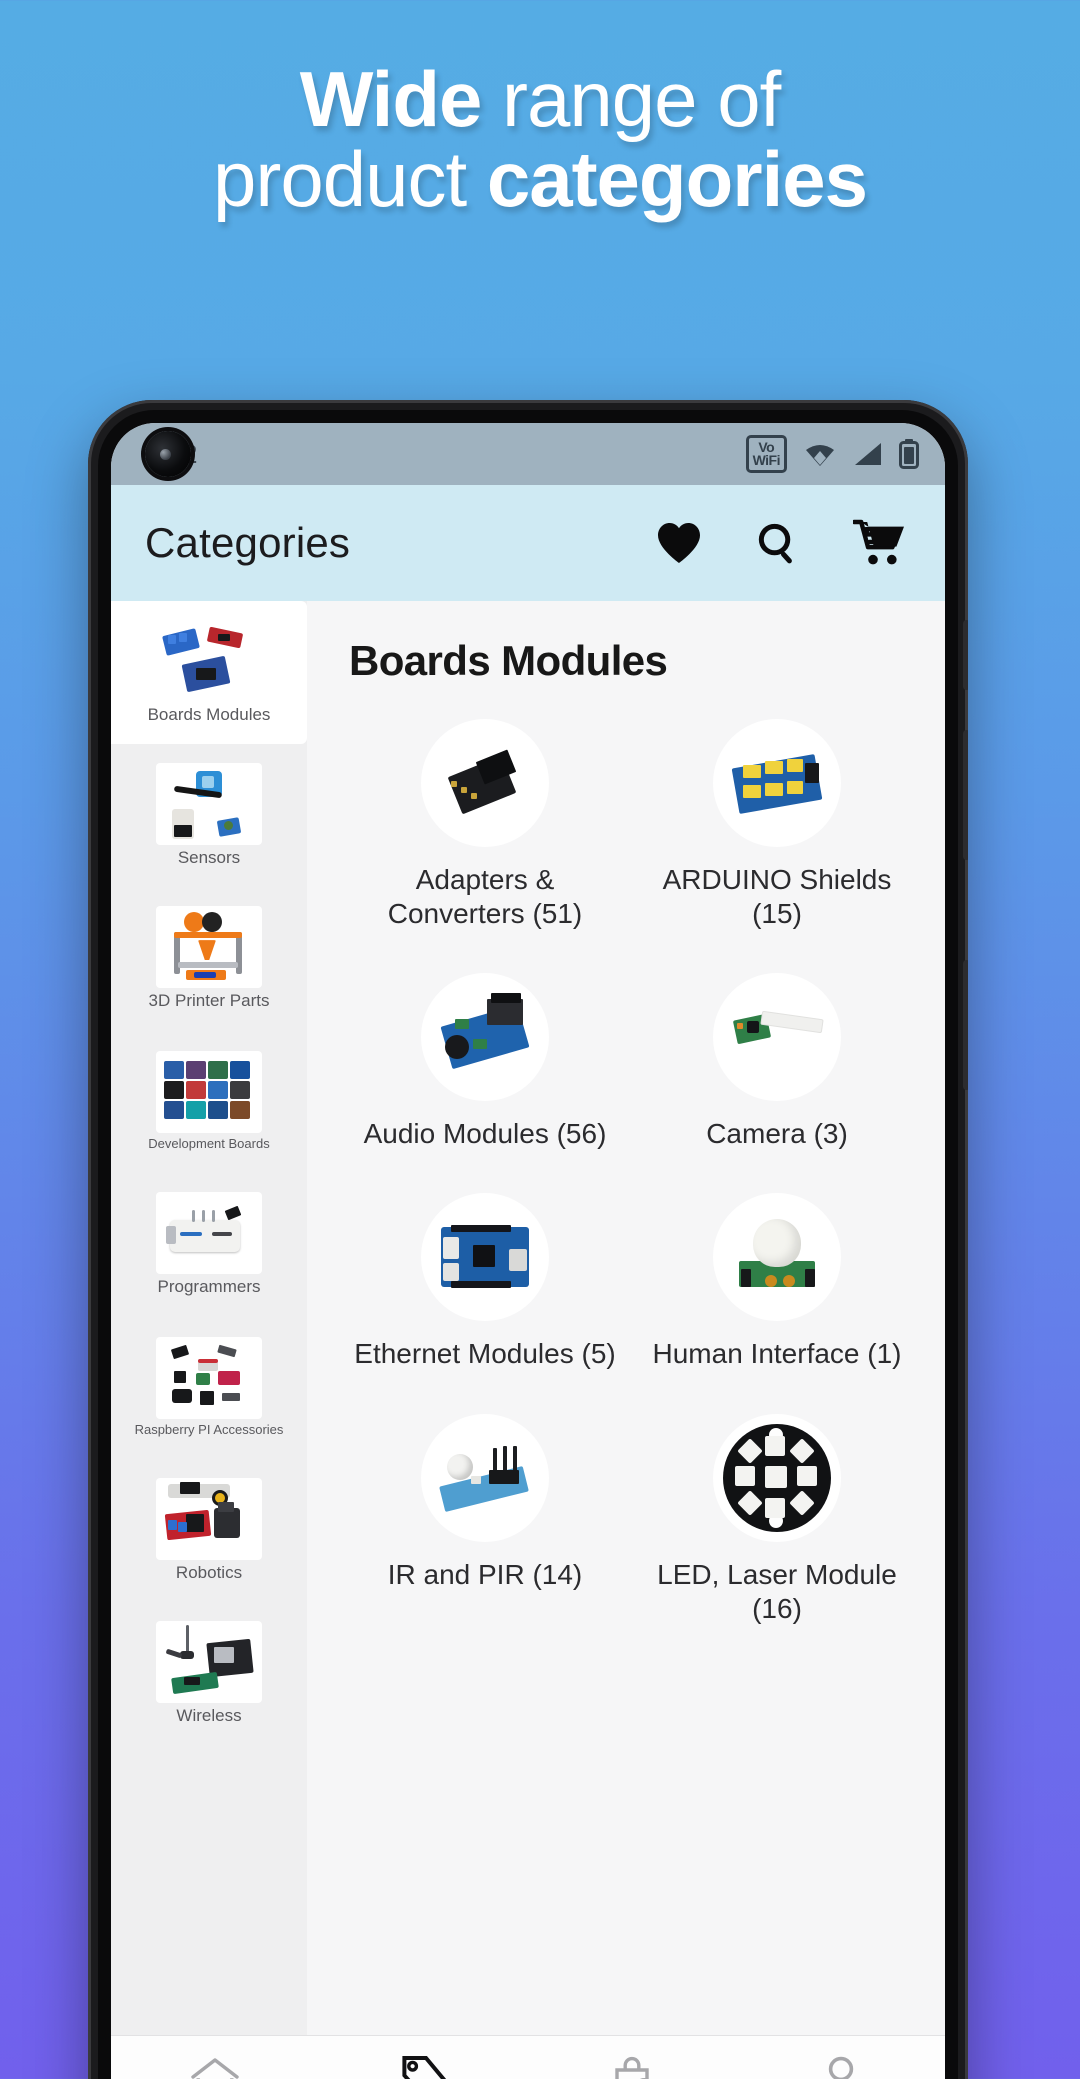  I want to click on status-bar: 2 Vo WiFi, so click(528, 454).